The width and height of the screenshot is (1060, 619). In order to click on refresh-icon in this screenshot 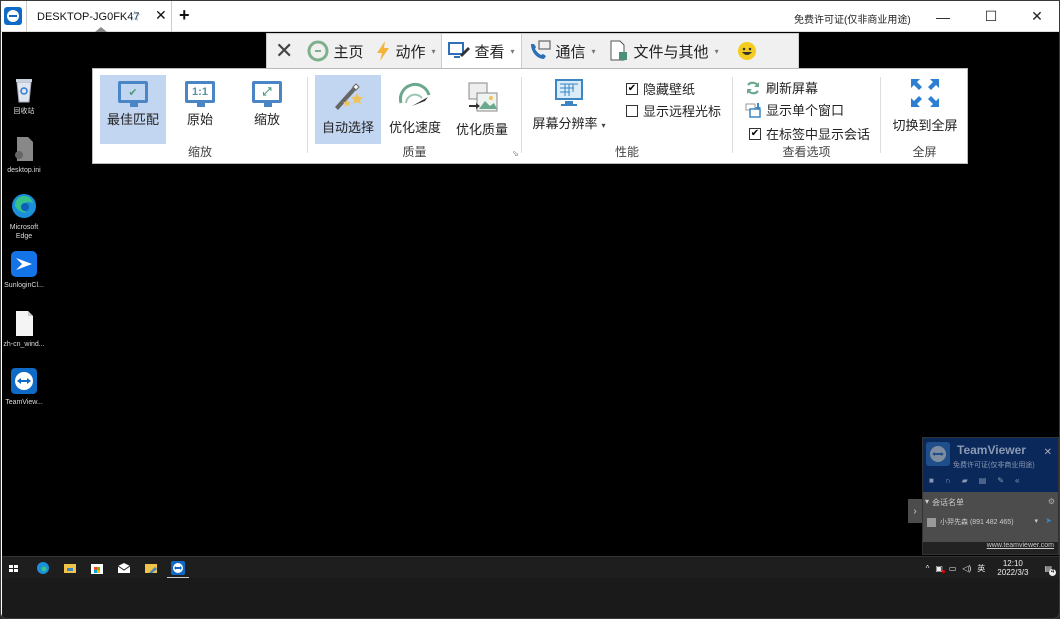, I will do `click(753, 87)`.